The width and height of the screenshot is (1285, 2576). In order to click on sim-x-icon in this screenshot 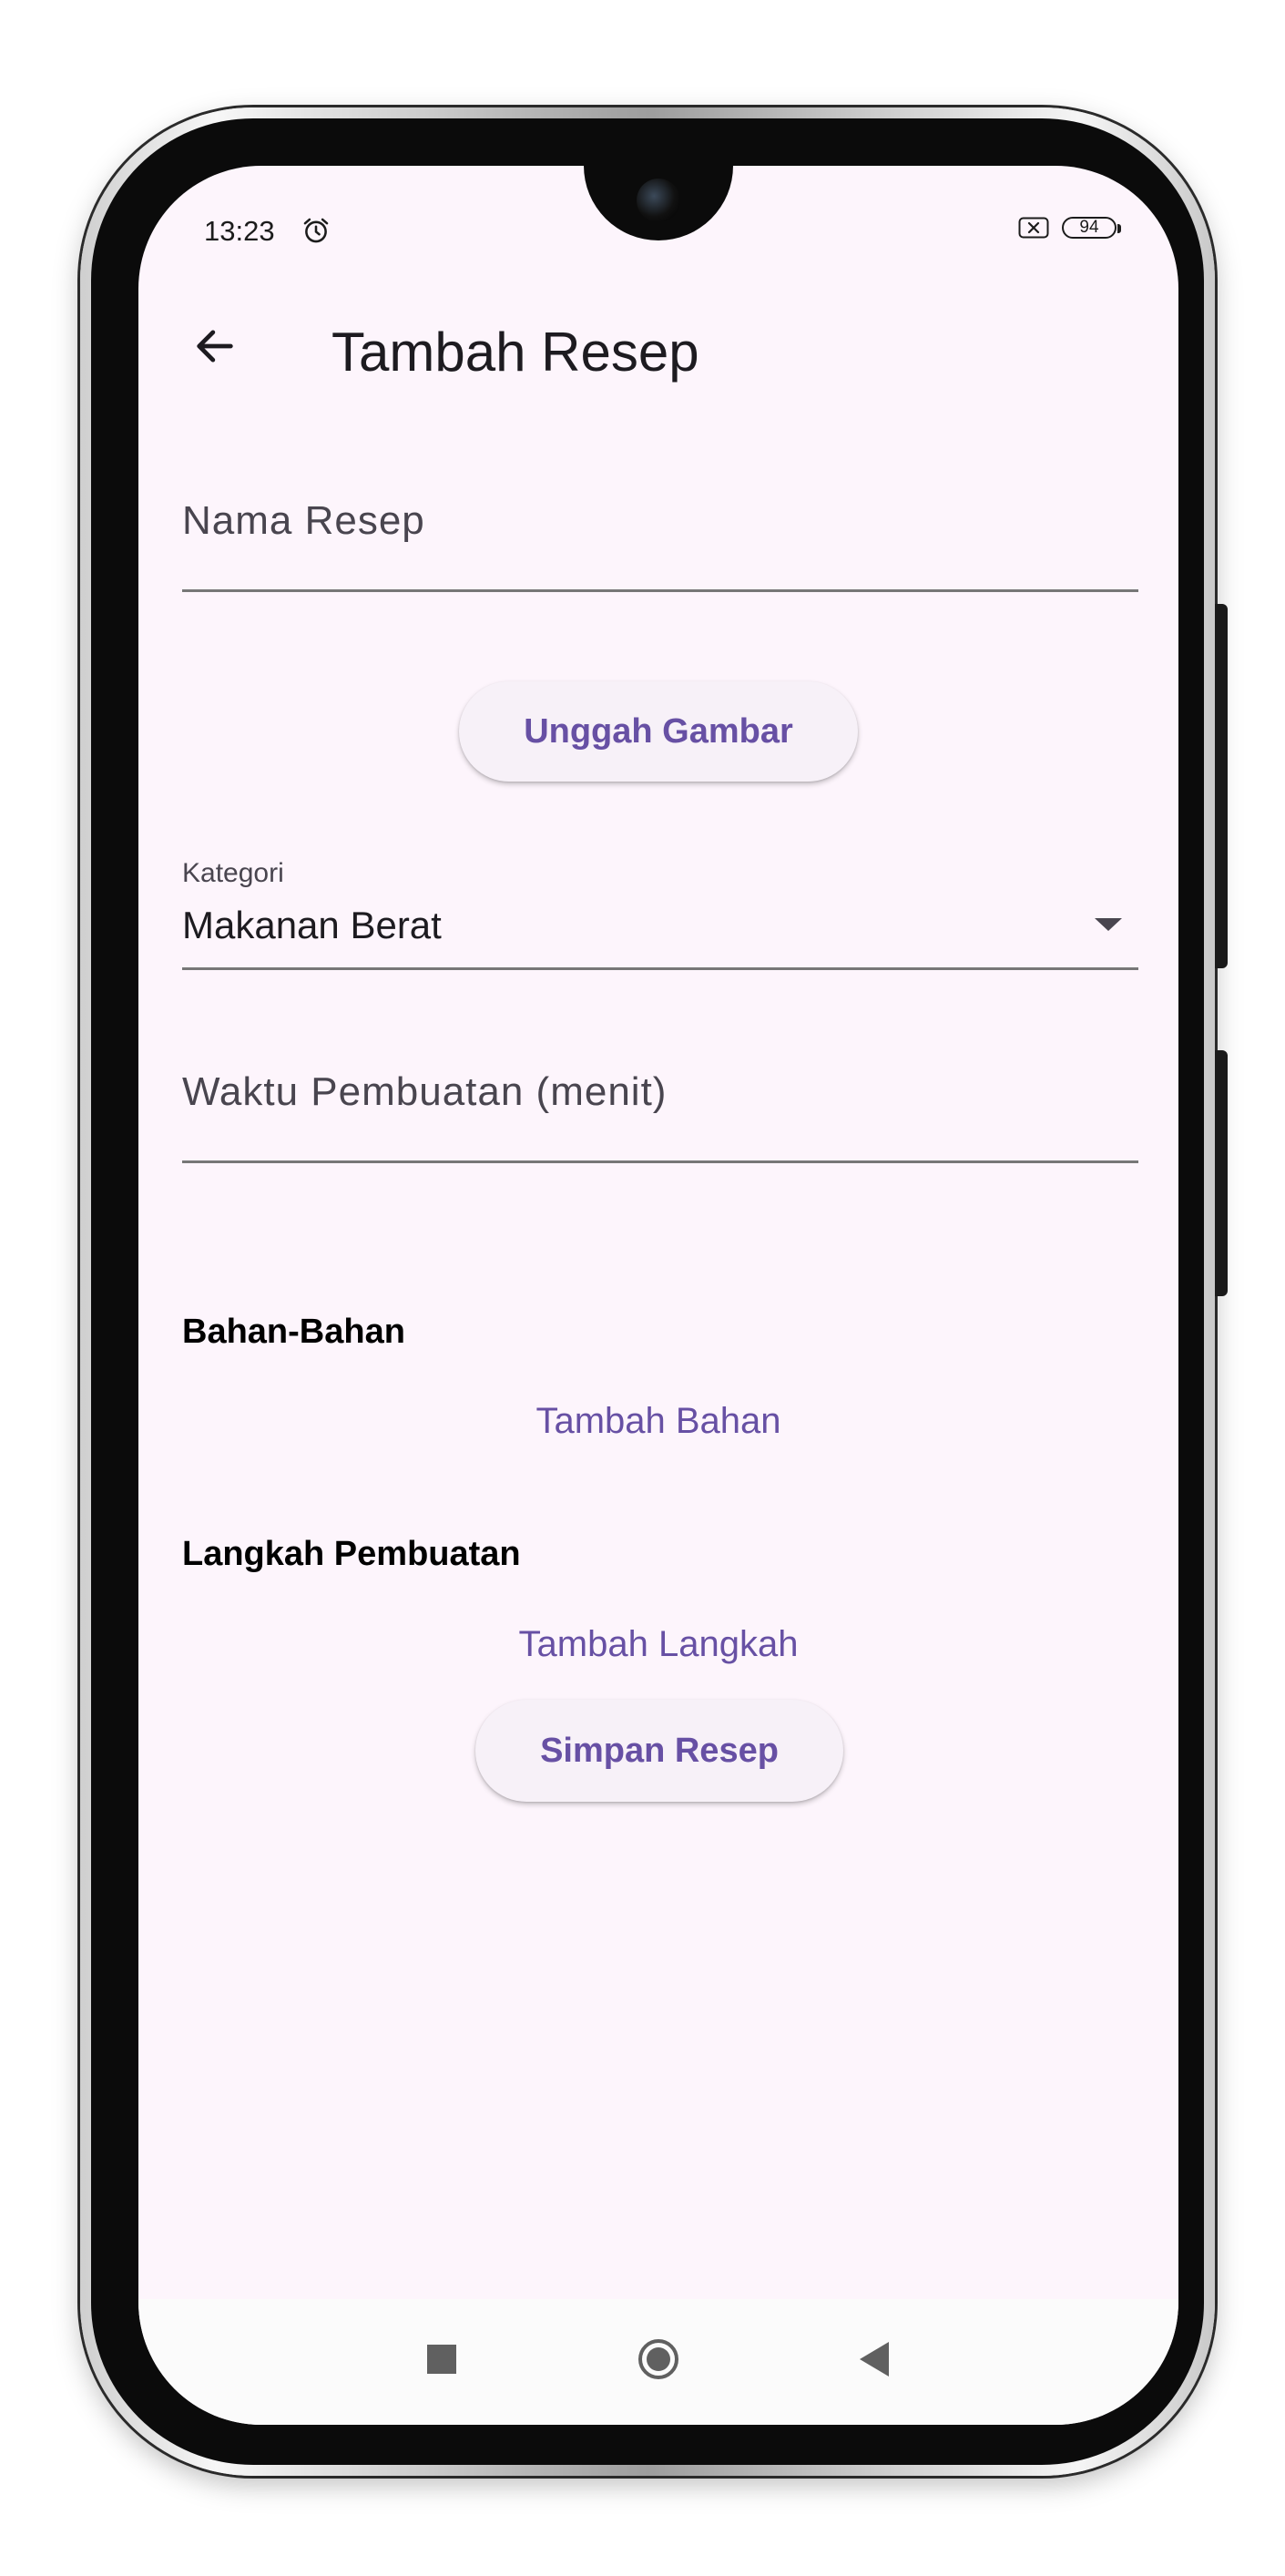, I will do `click(1034, 228)`.